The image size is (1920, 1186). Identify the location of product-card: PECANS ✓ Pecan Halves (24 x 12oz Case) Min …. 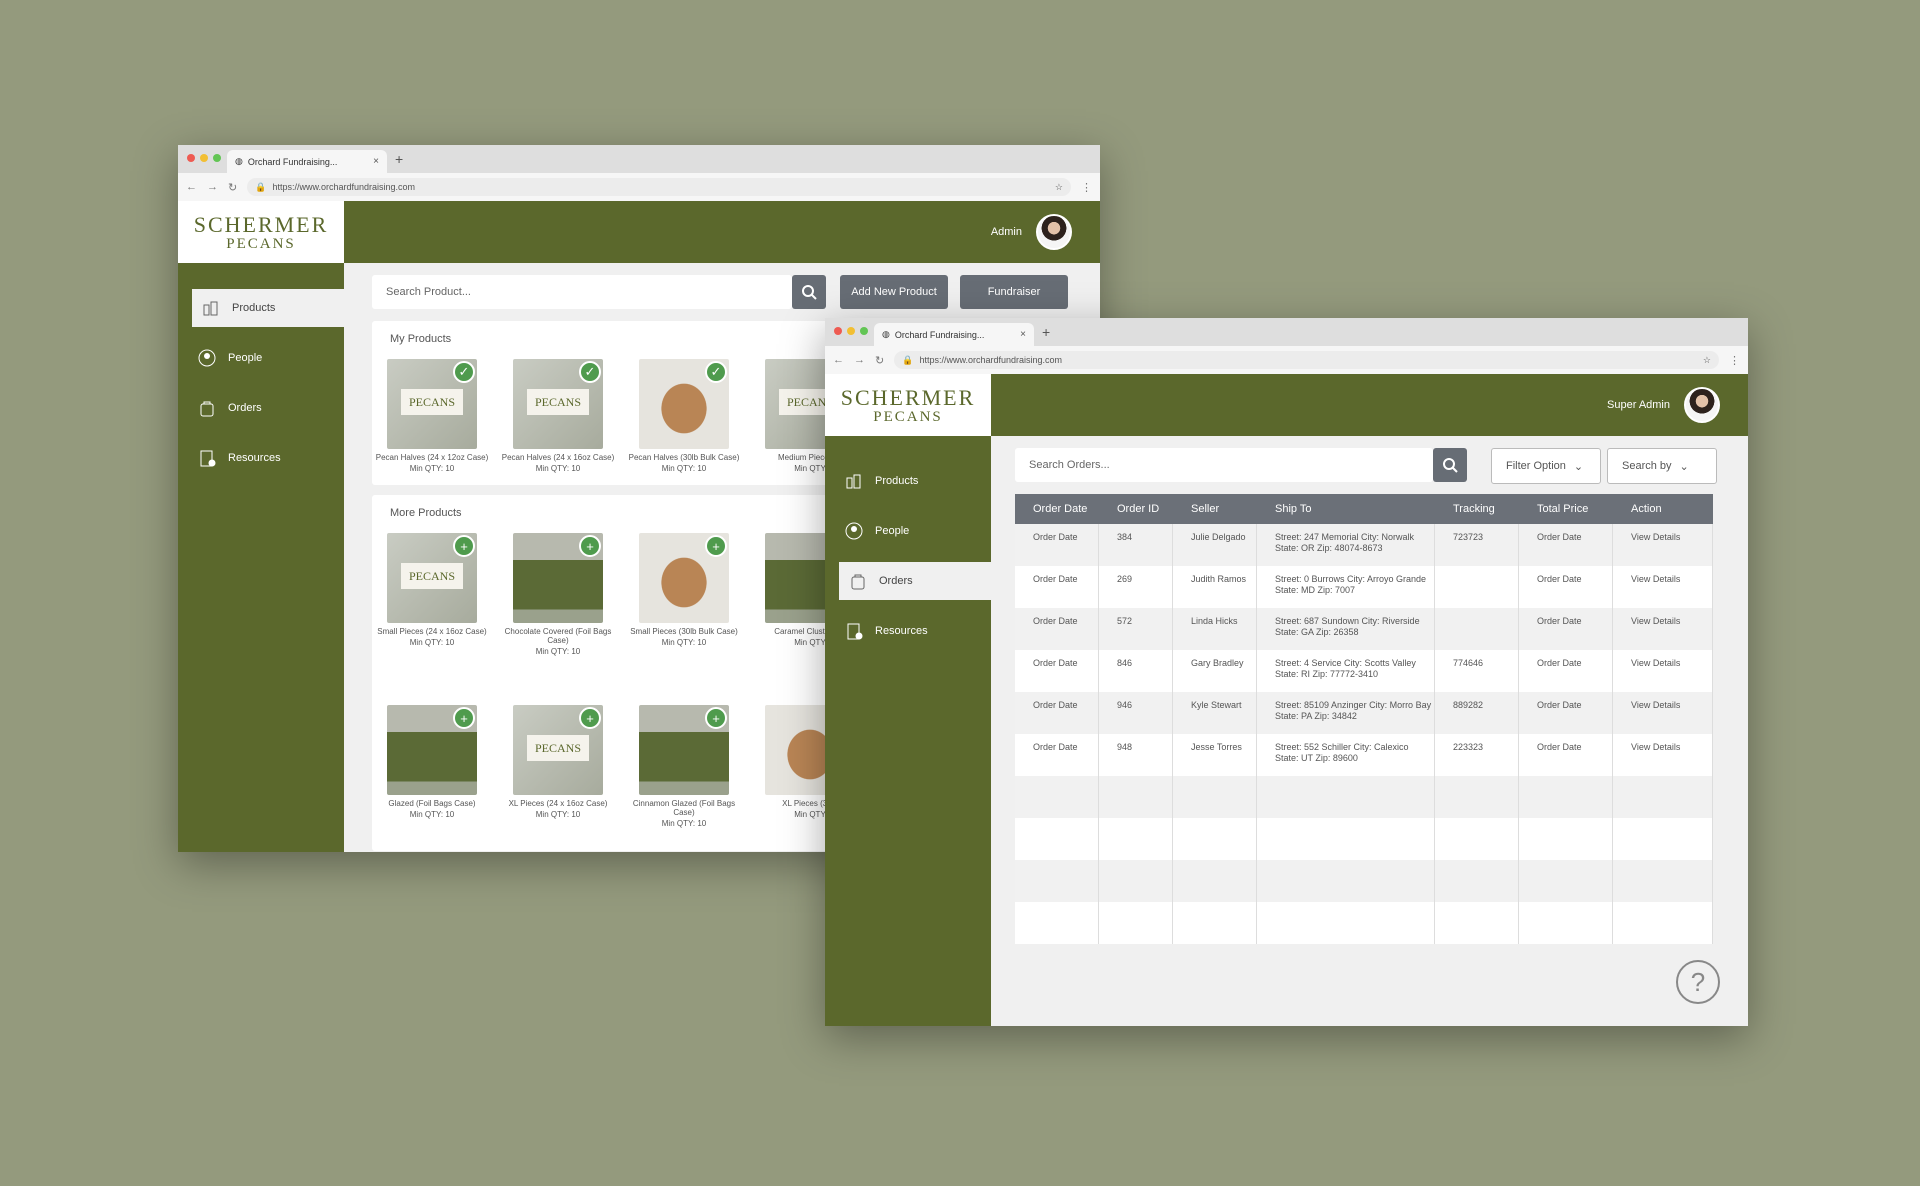
(432, 416).